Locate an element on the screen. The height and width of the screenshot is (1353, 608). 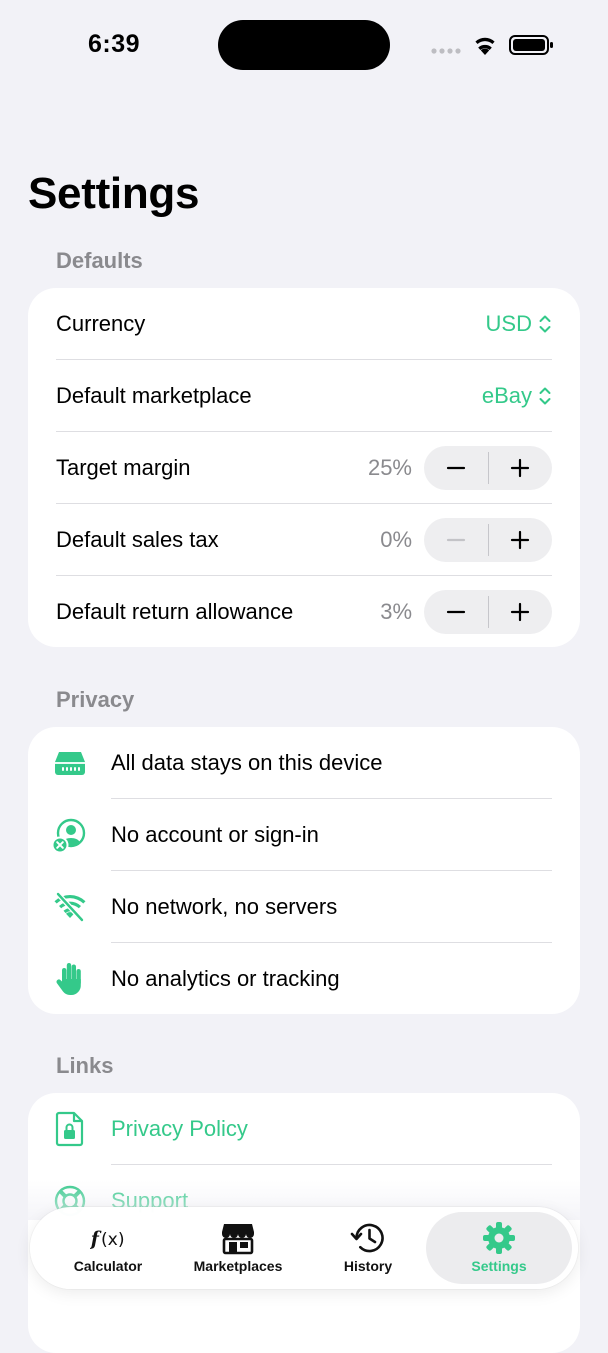
target-margin-stepper is located at coordinates (488, 468).